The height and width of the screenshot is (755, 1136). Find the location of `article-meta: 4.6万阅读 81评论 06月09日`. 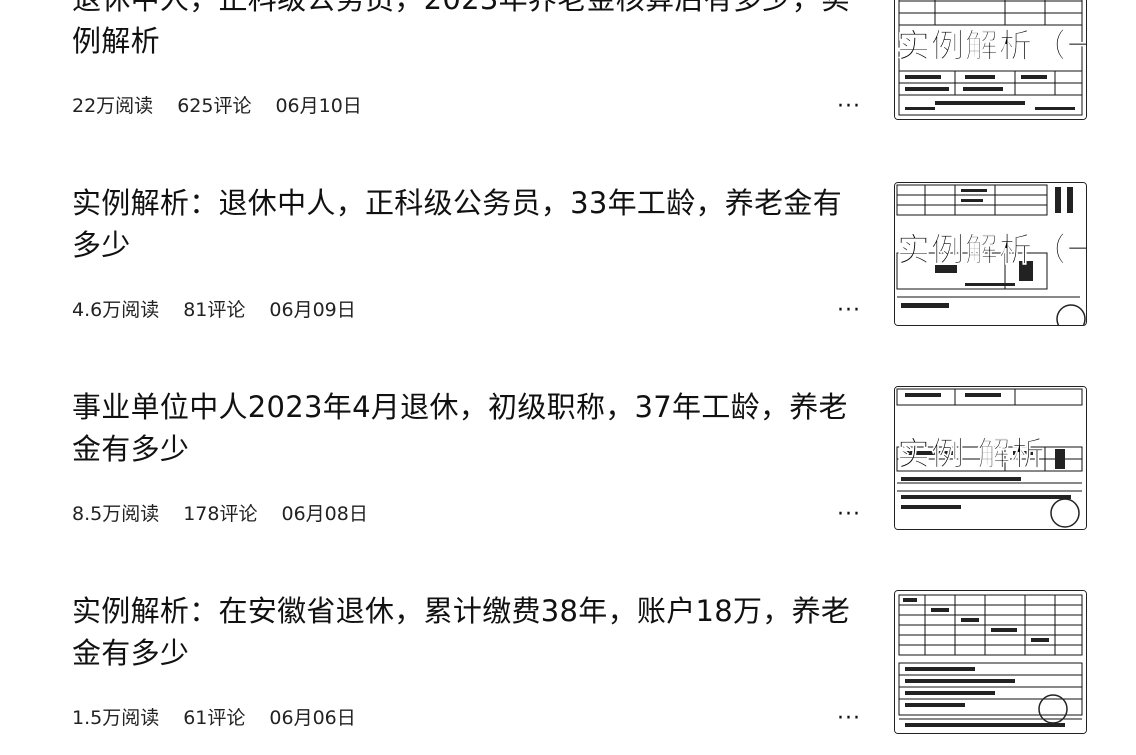

article-meta: 4.6万阅读 81评论 06月09日 is located at coordinates (214, 310).